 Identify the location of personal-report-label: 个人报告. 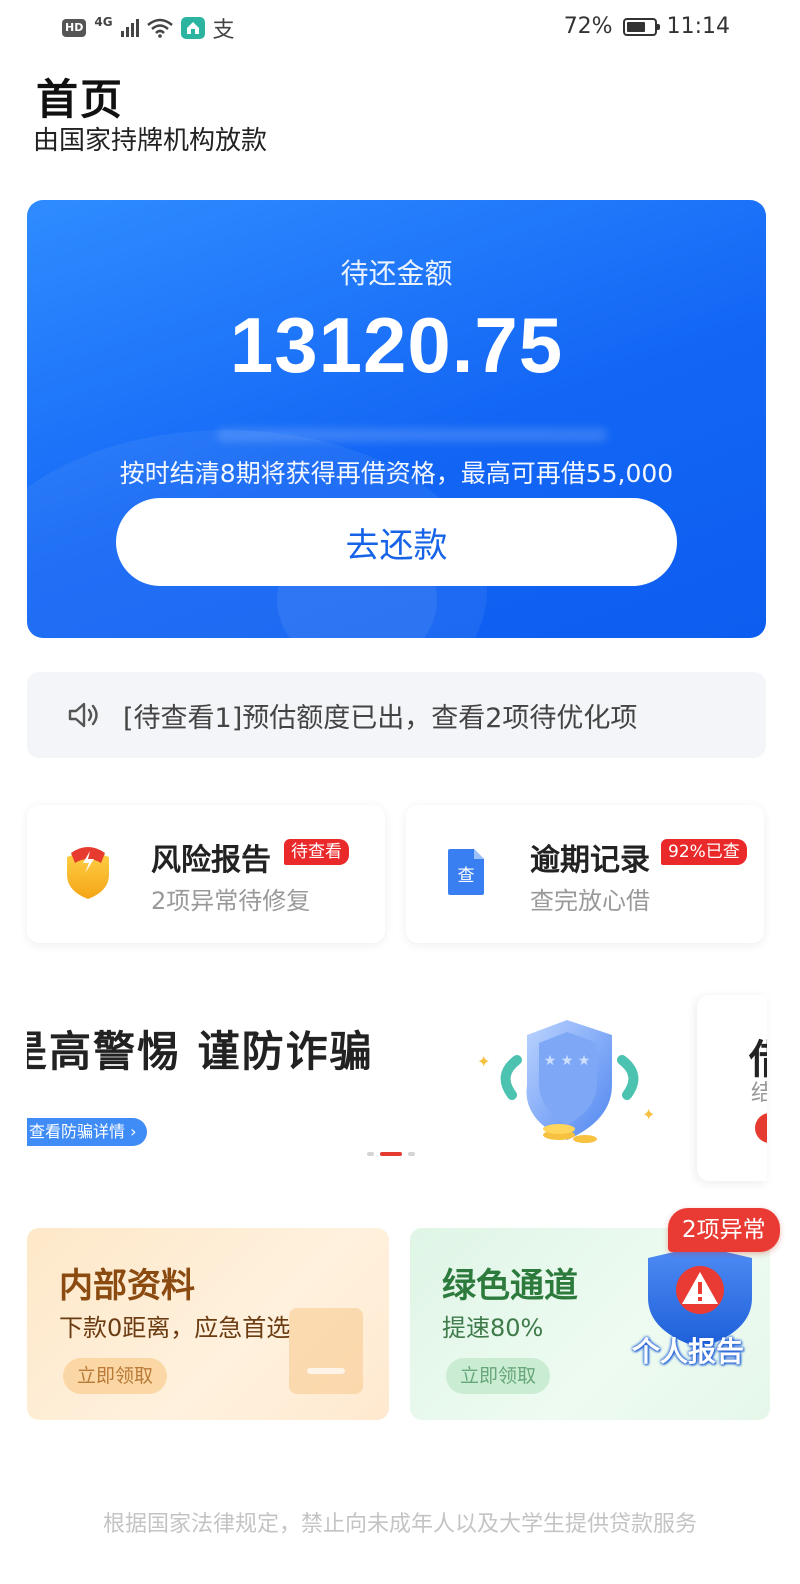
(688, 1350).